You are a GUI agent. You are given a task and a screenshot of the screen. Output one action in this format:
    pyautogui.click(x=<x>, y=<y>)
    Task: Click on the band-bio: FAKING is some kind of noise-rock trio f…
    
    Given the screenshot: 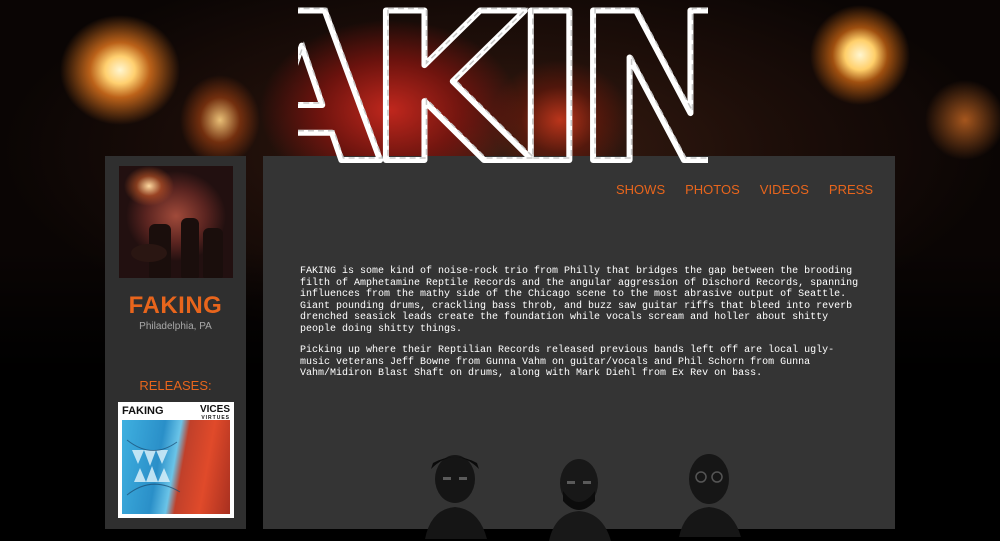 What is the action you would take?
    pyautogui.click(x=580, y=328)
    